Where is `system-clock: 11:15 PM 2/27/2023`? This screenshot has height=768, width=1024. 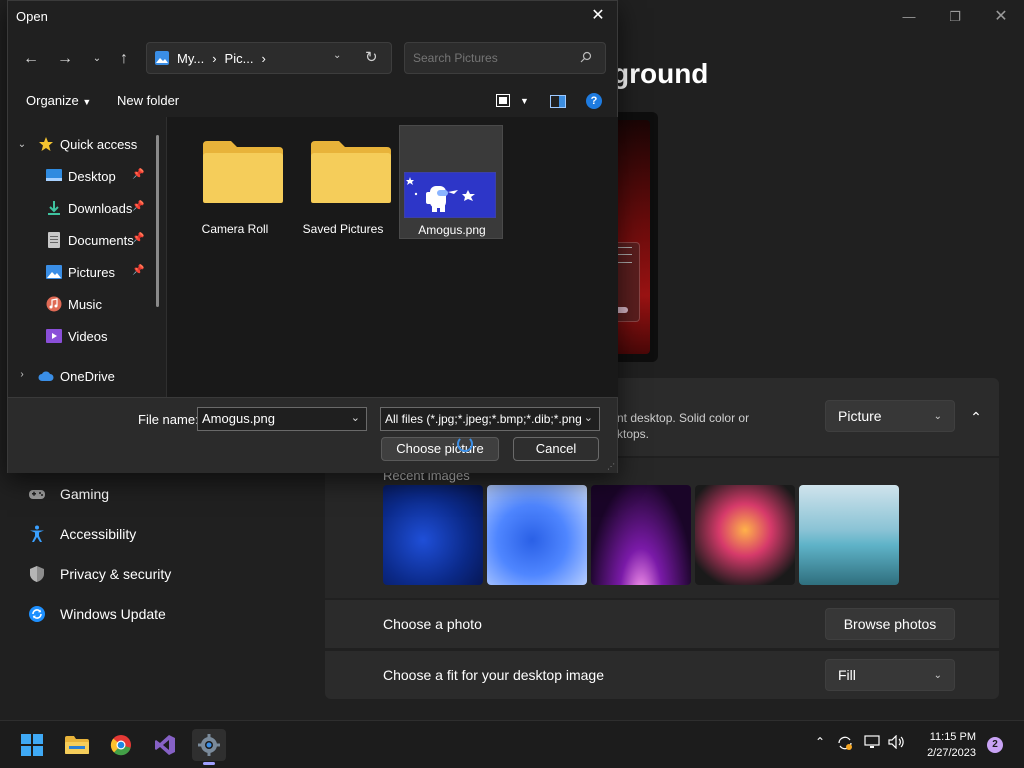 system-clock: 11:15 PM 2/27/2023 is located at coordinates (948, 745).